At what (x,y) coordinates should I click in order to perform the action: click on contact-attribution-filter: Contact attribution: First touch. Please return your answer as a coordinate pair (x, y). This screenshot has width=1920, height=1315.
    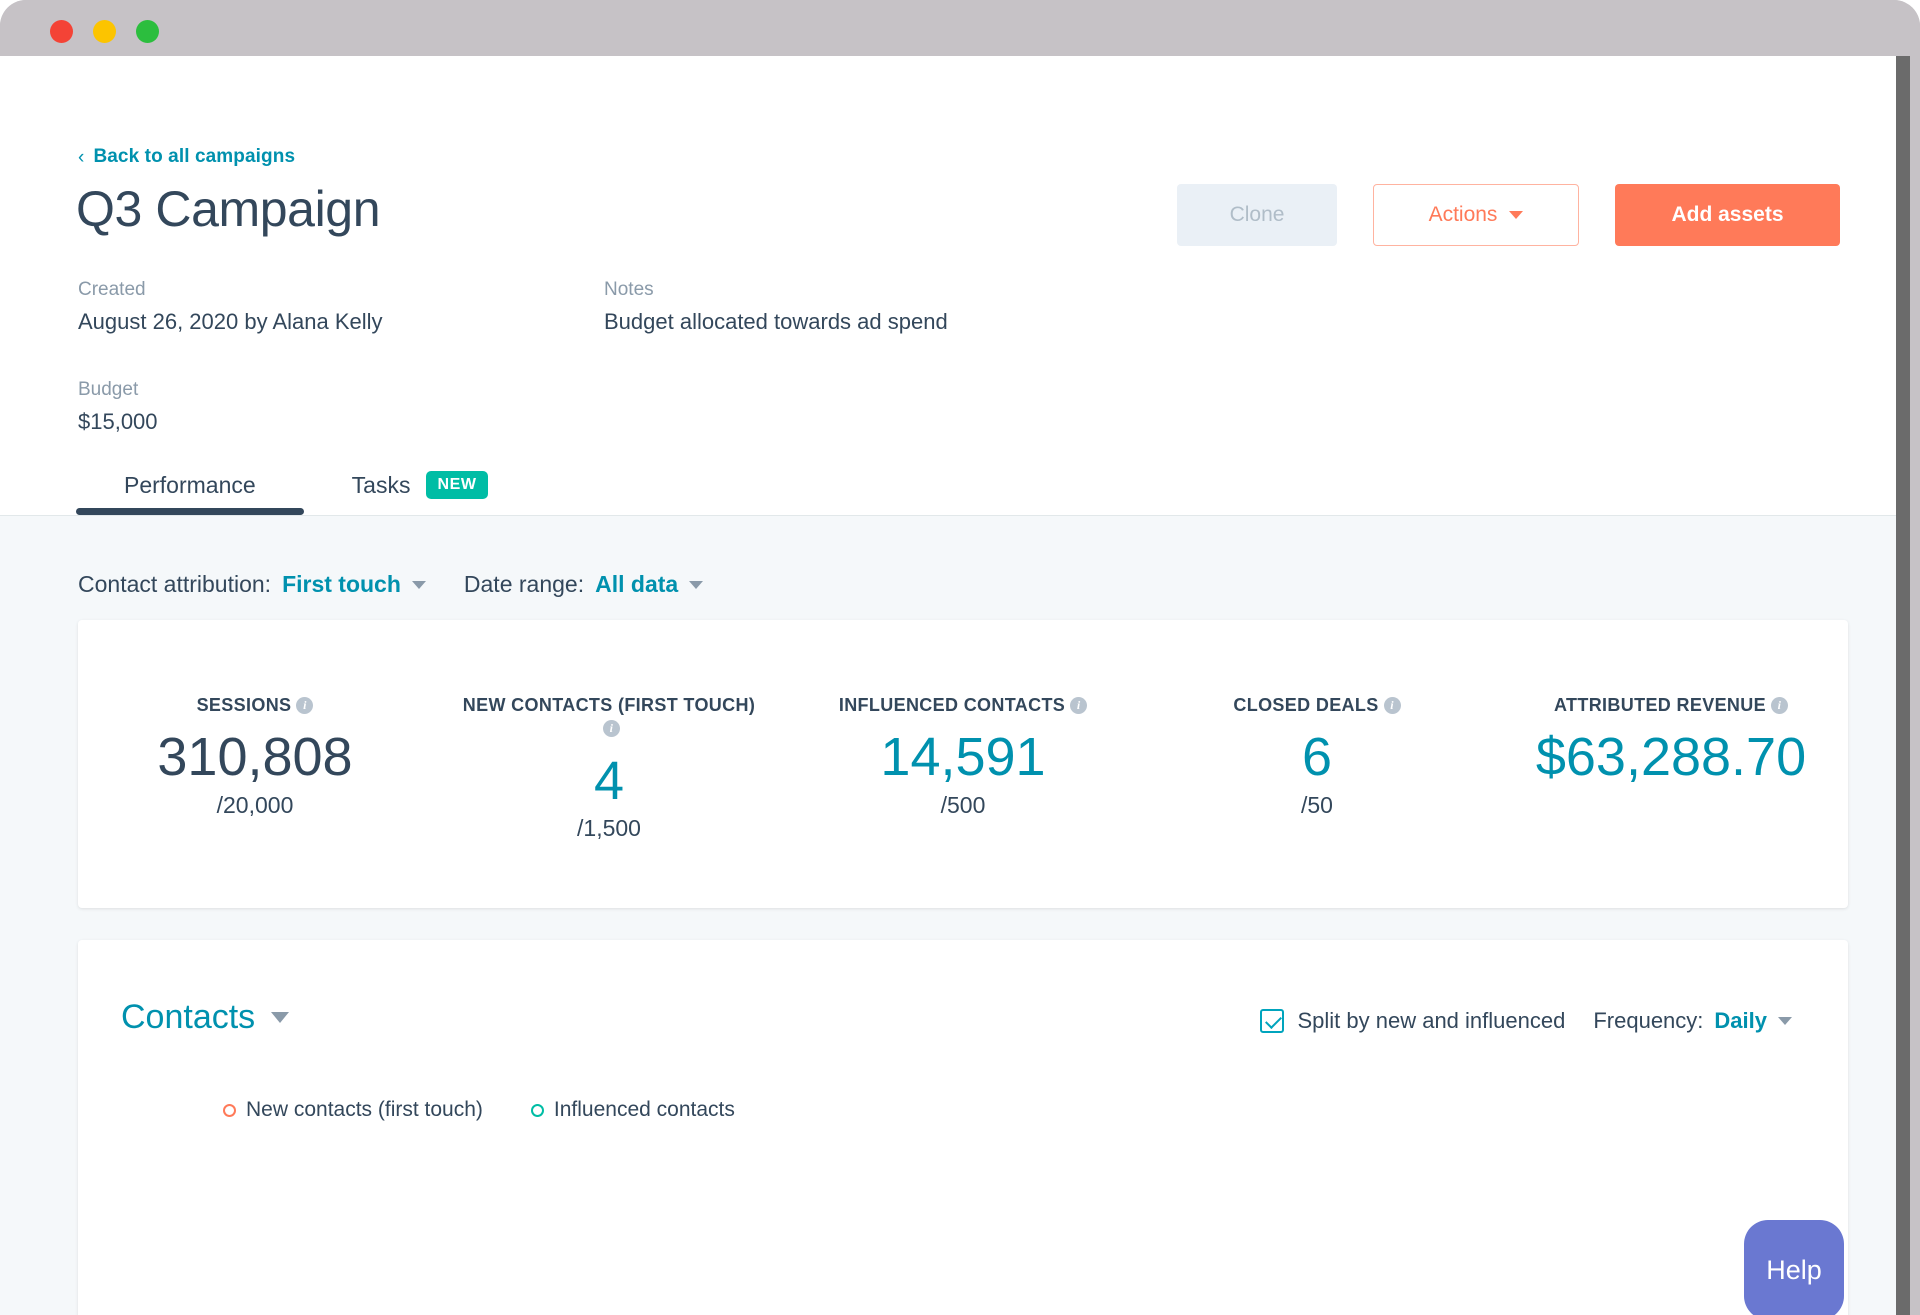
    Looking at the image, I should click on (252, 584).